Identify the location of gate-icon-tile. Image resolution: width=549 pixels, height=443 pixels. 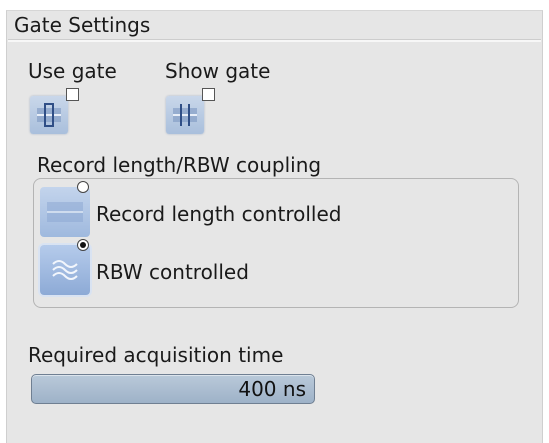
(49, 115).